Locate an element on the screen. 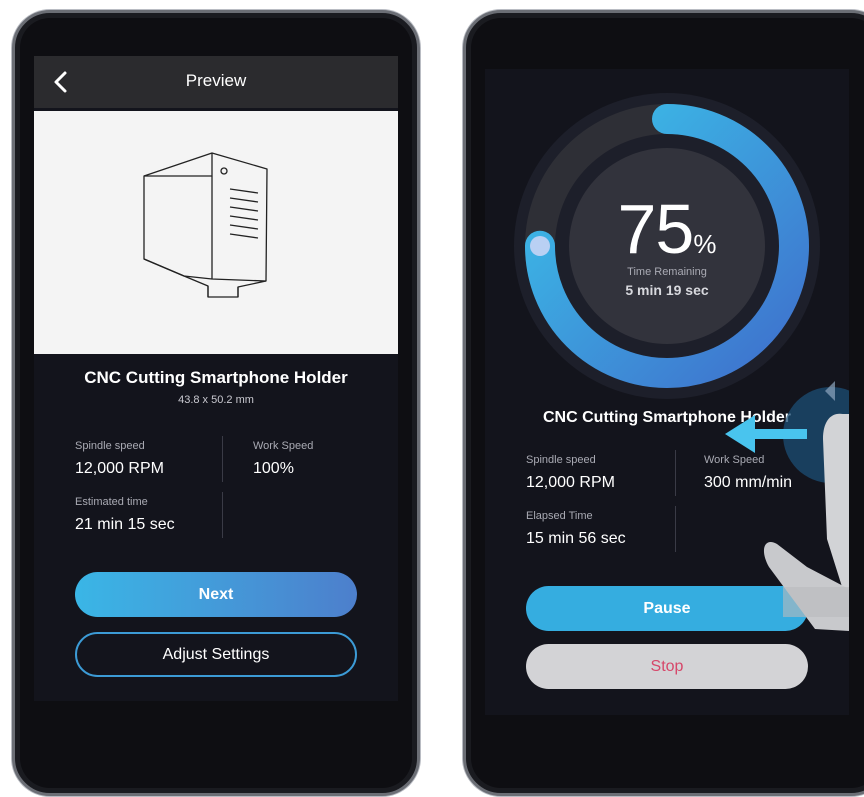 The image size is (864, 797). next-button: Next is located at coordinates (216, 594).